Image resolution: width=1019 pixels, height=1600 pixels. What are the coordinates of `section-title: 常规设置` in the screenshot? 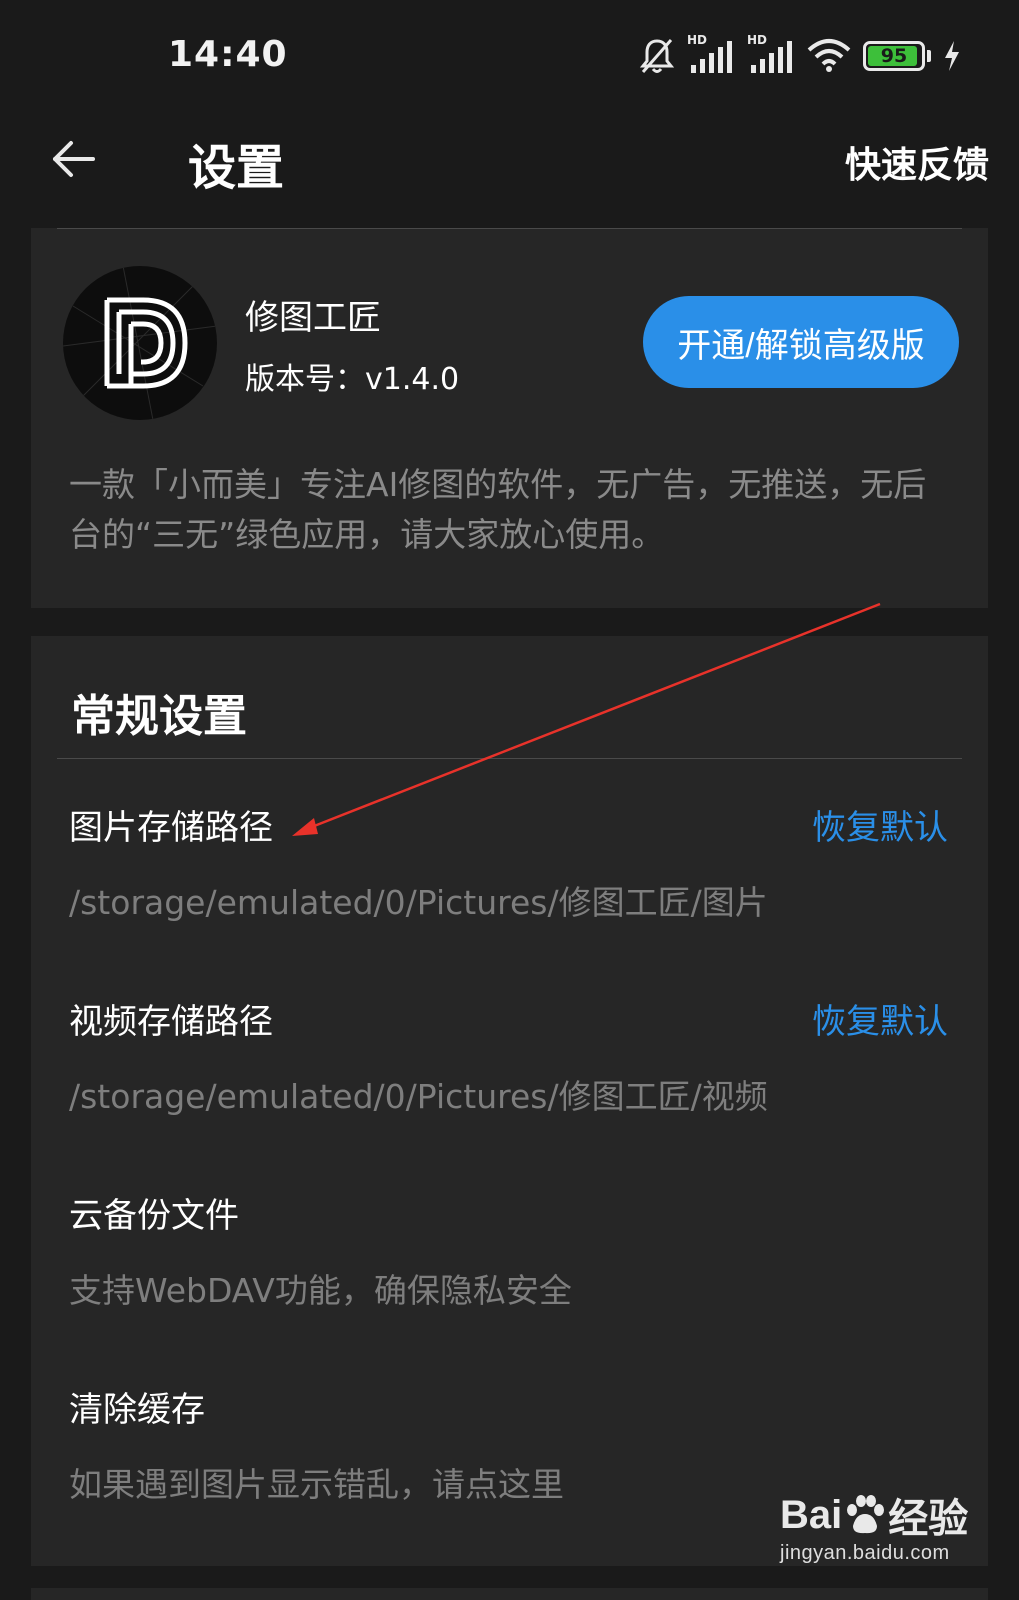 It's located at (159, 716).